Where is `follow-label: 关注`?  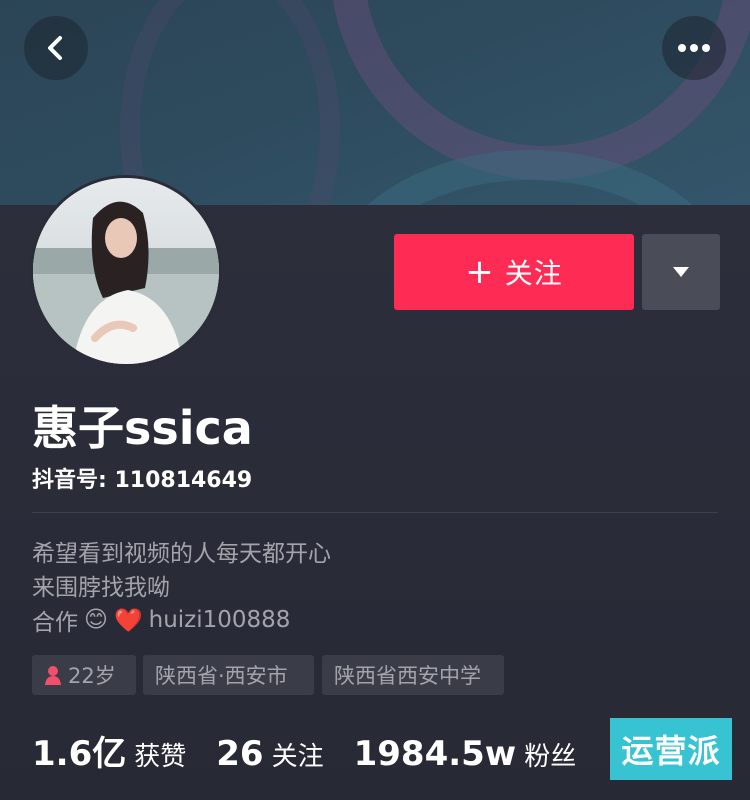
follow-label: 关注 is located at coordinates (533, 273).